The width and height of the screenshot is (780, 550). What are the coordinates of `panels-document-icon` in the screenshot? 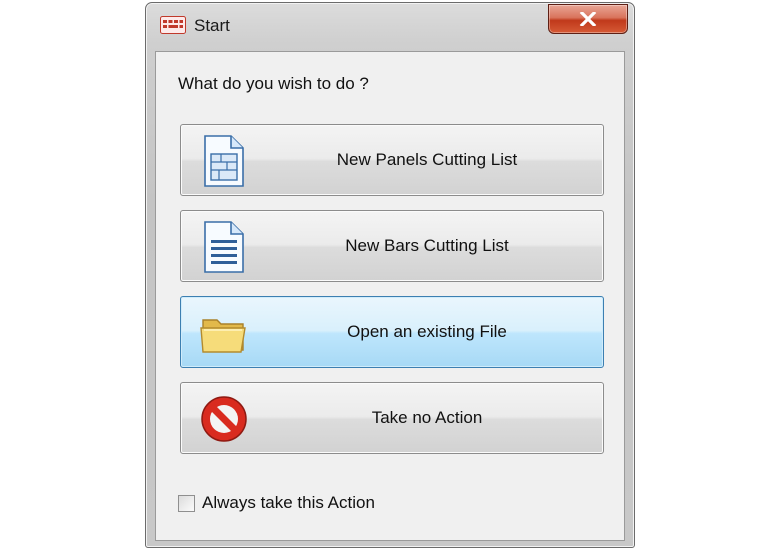 It's located at (224, 161).